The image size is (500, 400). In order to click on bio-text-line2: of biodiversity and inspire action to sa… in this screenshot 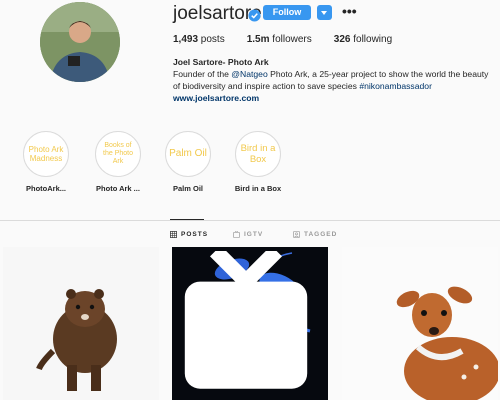, I will do `click(302, 86)`.